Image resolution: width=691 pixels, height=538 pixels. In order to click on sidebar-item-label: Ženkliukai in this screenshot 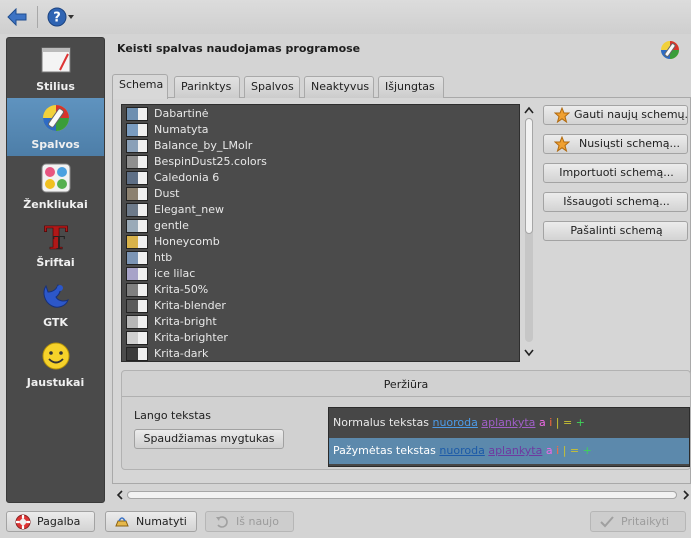, I will do `click(55, 204)`.